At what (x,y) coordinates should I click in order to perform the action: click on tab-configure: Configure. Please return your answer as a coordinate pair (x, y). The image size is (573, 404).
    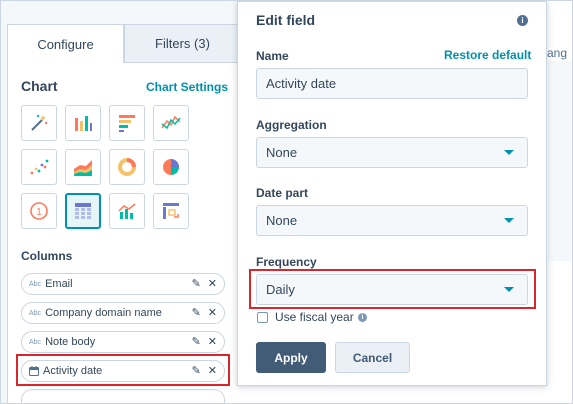
    Looking at the image, I should click on (65, 44).